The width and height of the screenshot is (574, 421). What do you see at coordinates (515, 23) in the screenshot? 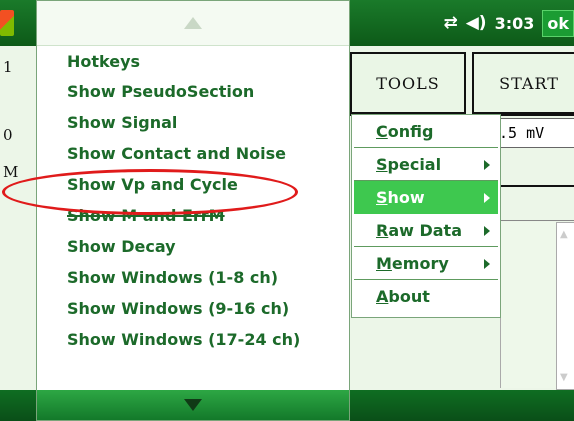
I see `clock: 3:03` at bounding box center [515, 23].